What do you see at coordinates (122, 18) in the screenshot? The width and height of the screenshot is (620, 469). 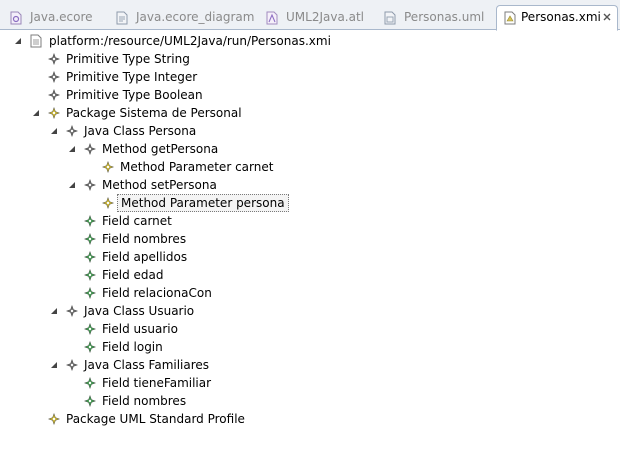 I see `diagram-file-icon` at bounding box center [122, 18].